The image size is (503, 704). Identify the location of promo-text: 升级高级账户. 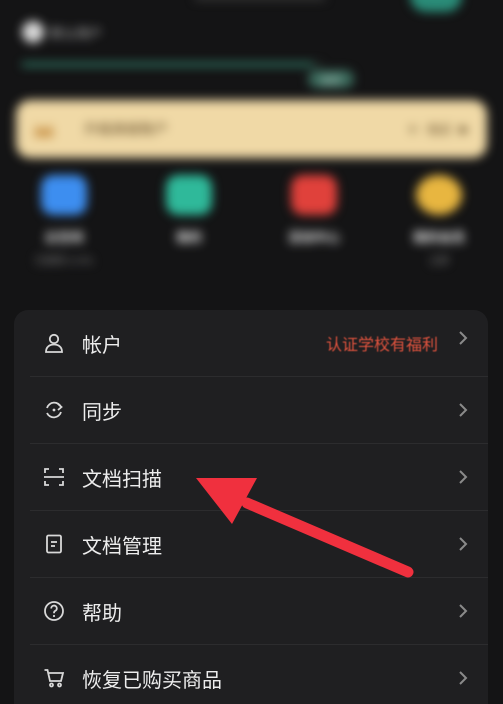
(126, 130).